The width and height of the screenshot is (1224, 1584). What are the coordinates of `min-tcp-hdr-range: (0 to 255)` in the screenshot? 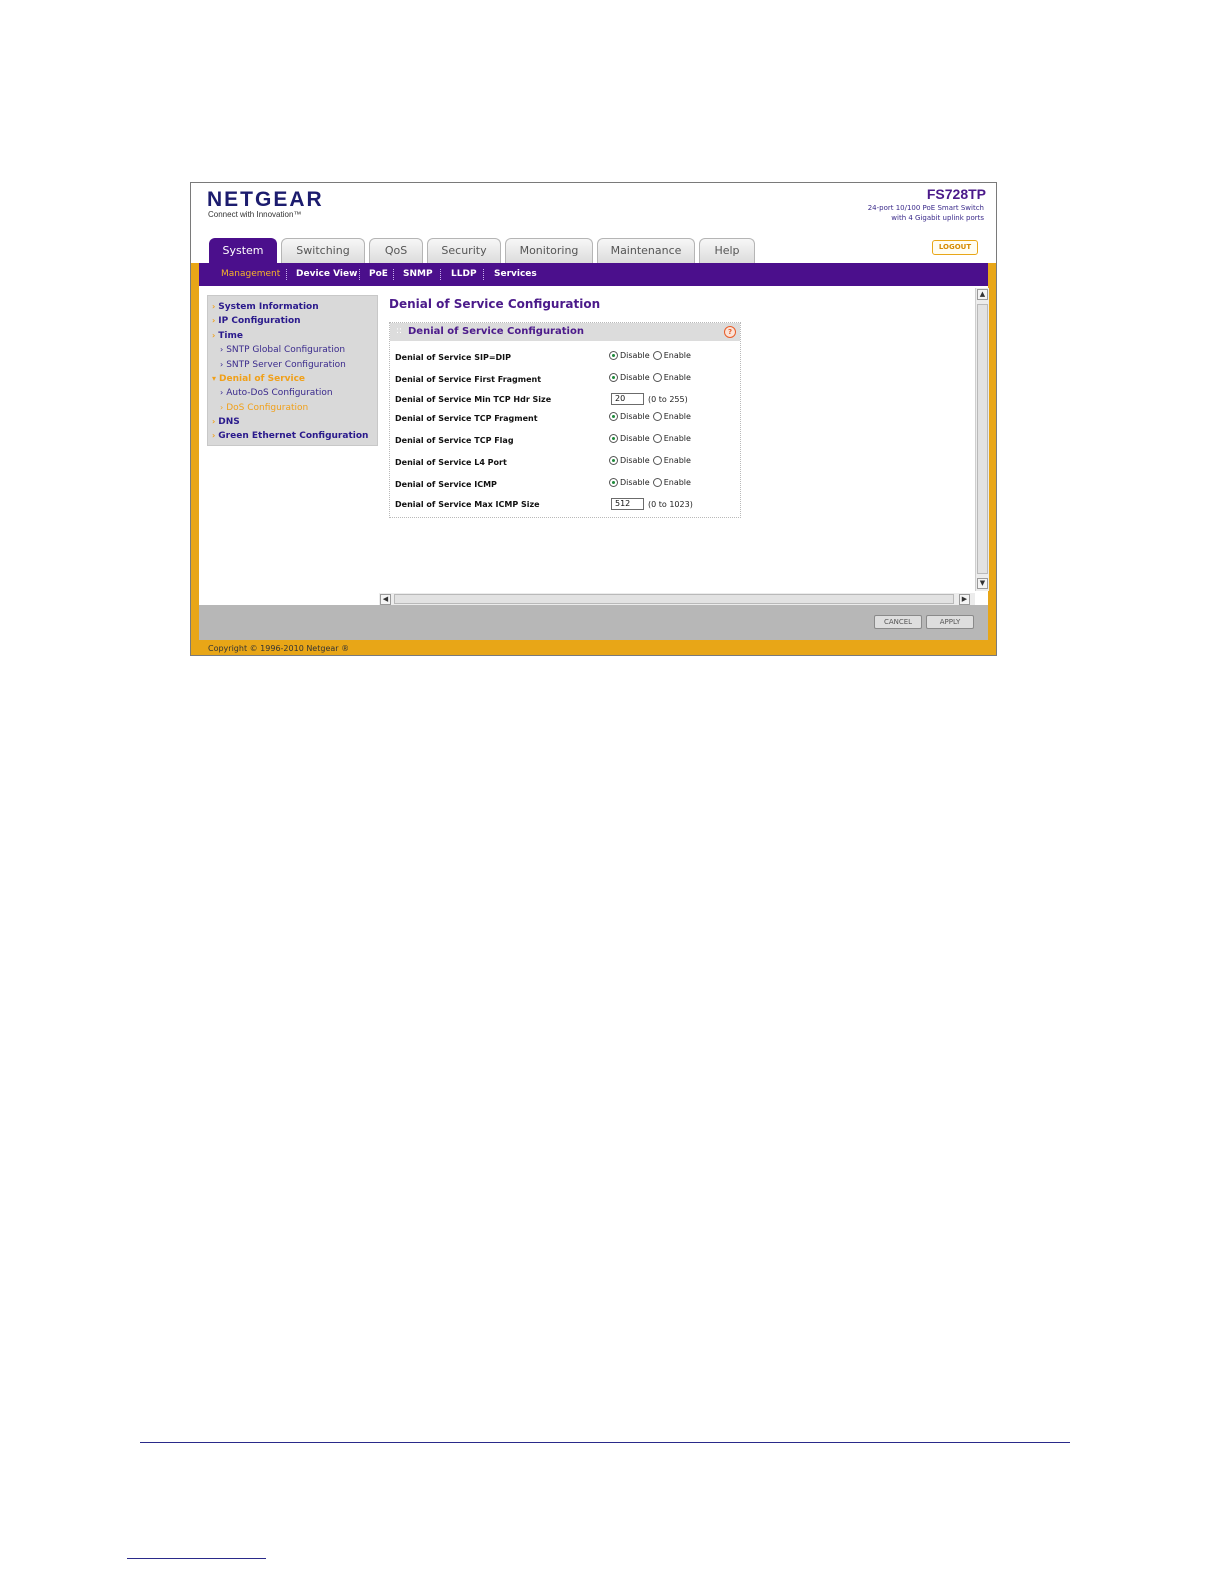 It's located at (668, 399).